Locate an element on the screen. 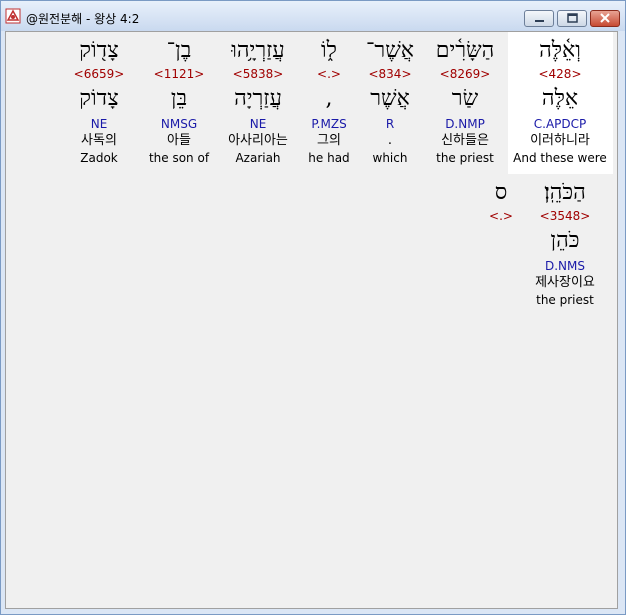 The image size is (626, 615). morphology-code: D.NMS is located at coordinates (564, 266).